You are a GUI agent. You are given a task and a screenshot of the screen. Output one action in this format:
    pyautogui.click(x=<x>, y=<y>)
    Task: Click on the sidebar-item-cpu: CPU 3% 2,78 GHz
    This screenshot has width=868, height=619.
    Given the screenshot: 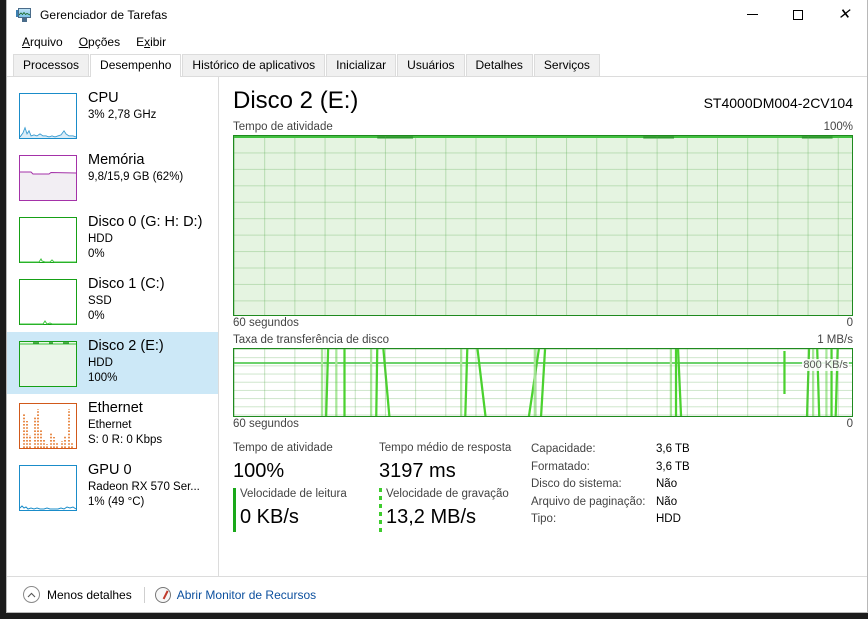 What is the action you would take?
    pyautogui.click(x=112, y=115)
    